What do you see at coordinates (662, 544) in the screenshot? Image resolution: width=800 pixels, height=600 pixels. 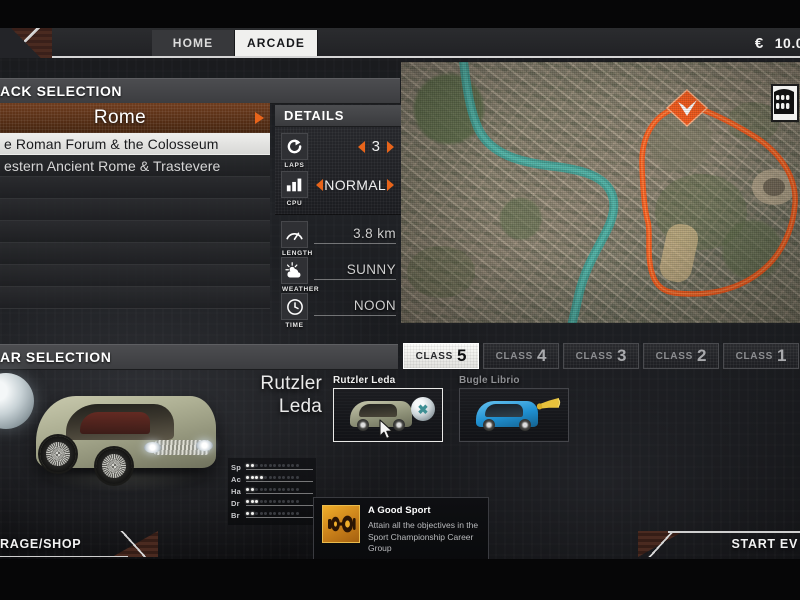 I see `right-button-diagonal` at bounding box center [662, 544].